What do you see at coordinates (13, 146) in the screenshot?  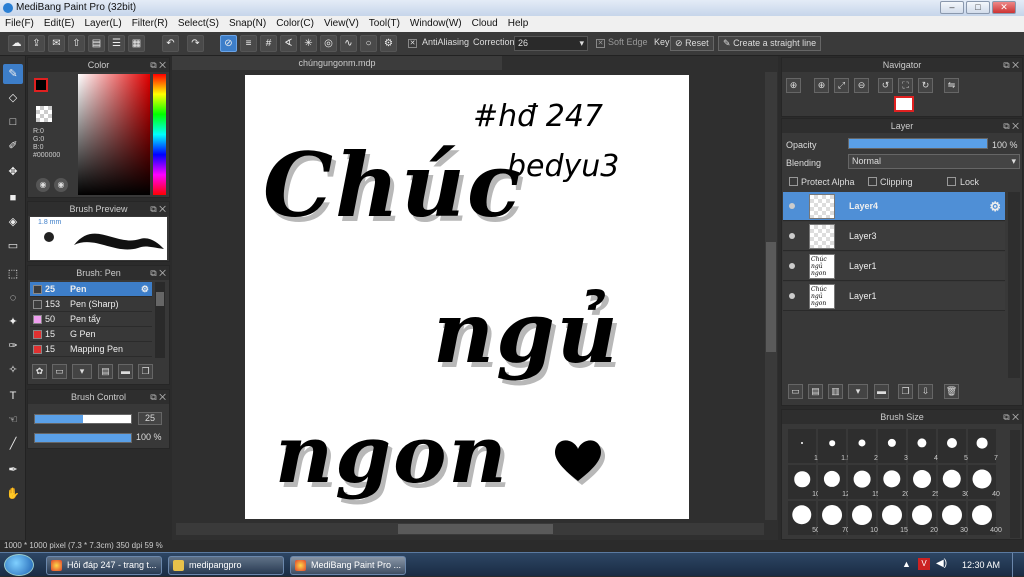 I see `pen-tool-icon: ✐` at bounding box center [13, 146].